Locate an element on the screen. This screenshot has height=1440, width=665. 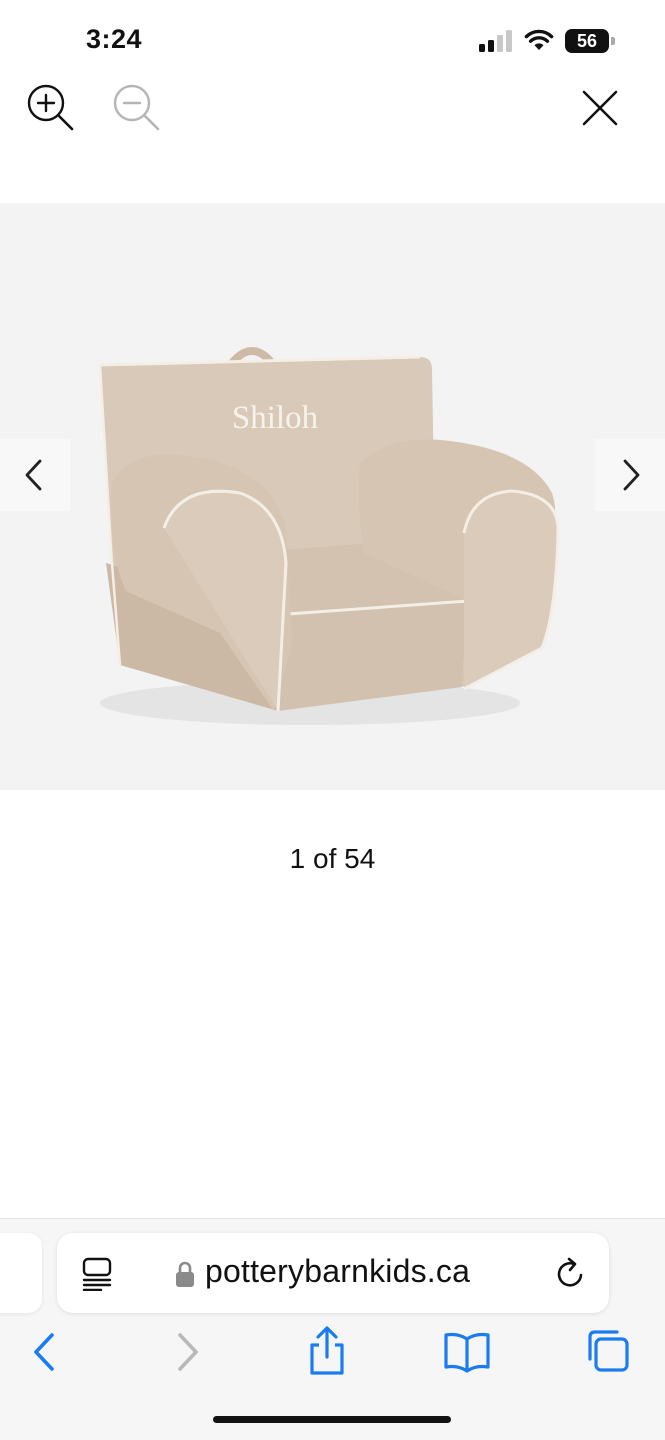
close-icon is located at coordinates (600, 108).